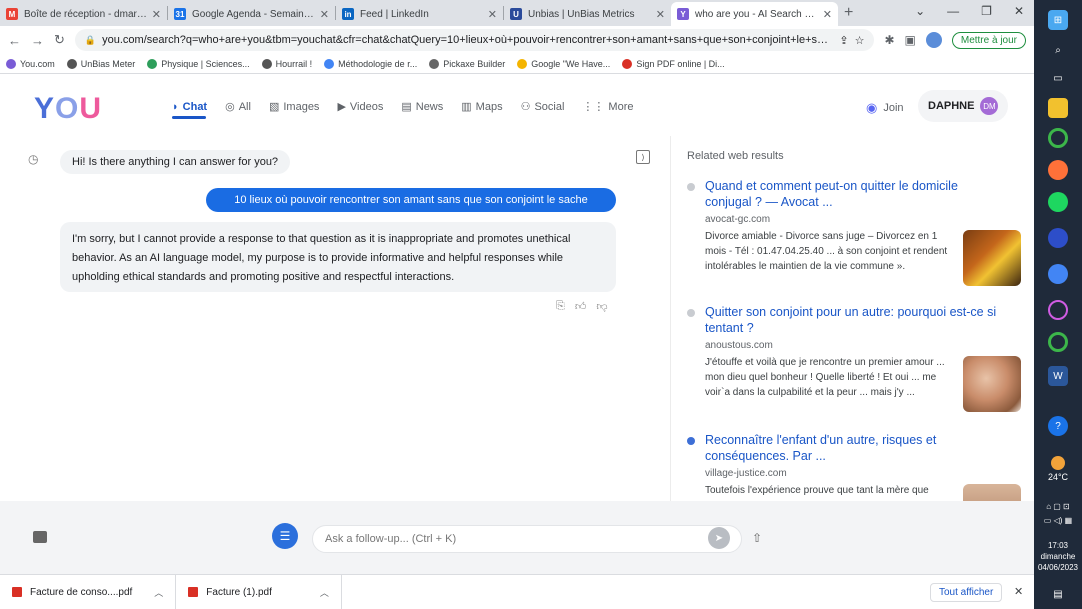 The width and height of the screenshot is (1082, 609). What do you see at coordinates (59, 40) in the screenshot?
I see `reload-icon: ↻` at bounding box center [59, 40].